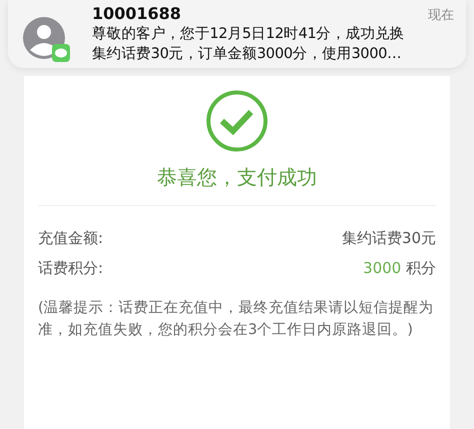  Describe the element at coordinates (399, 268) in the screenshot. I see `row-value: 3000 积分` at that location.